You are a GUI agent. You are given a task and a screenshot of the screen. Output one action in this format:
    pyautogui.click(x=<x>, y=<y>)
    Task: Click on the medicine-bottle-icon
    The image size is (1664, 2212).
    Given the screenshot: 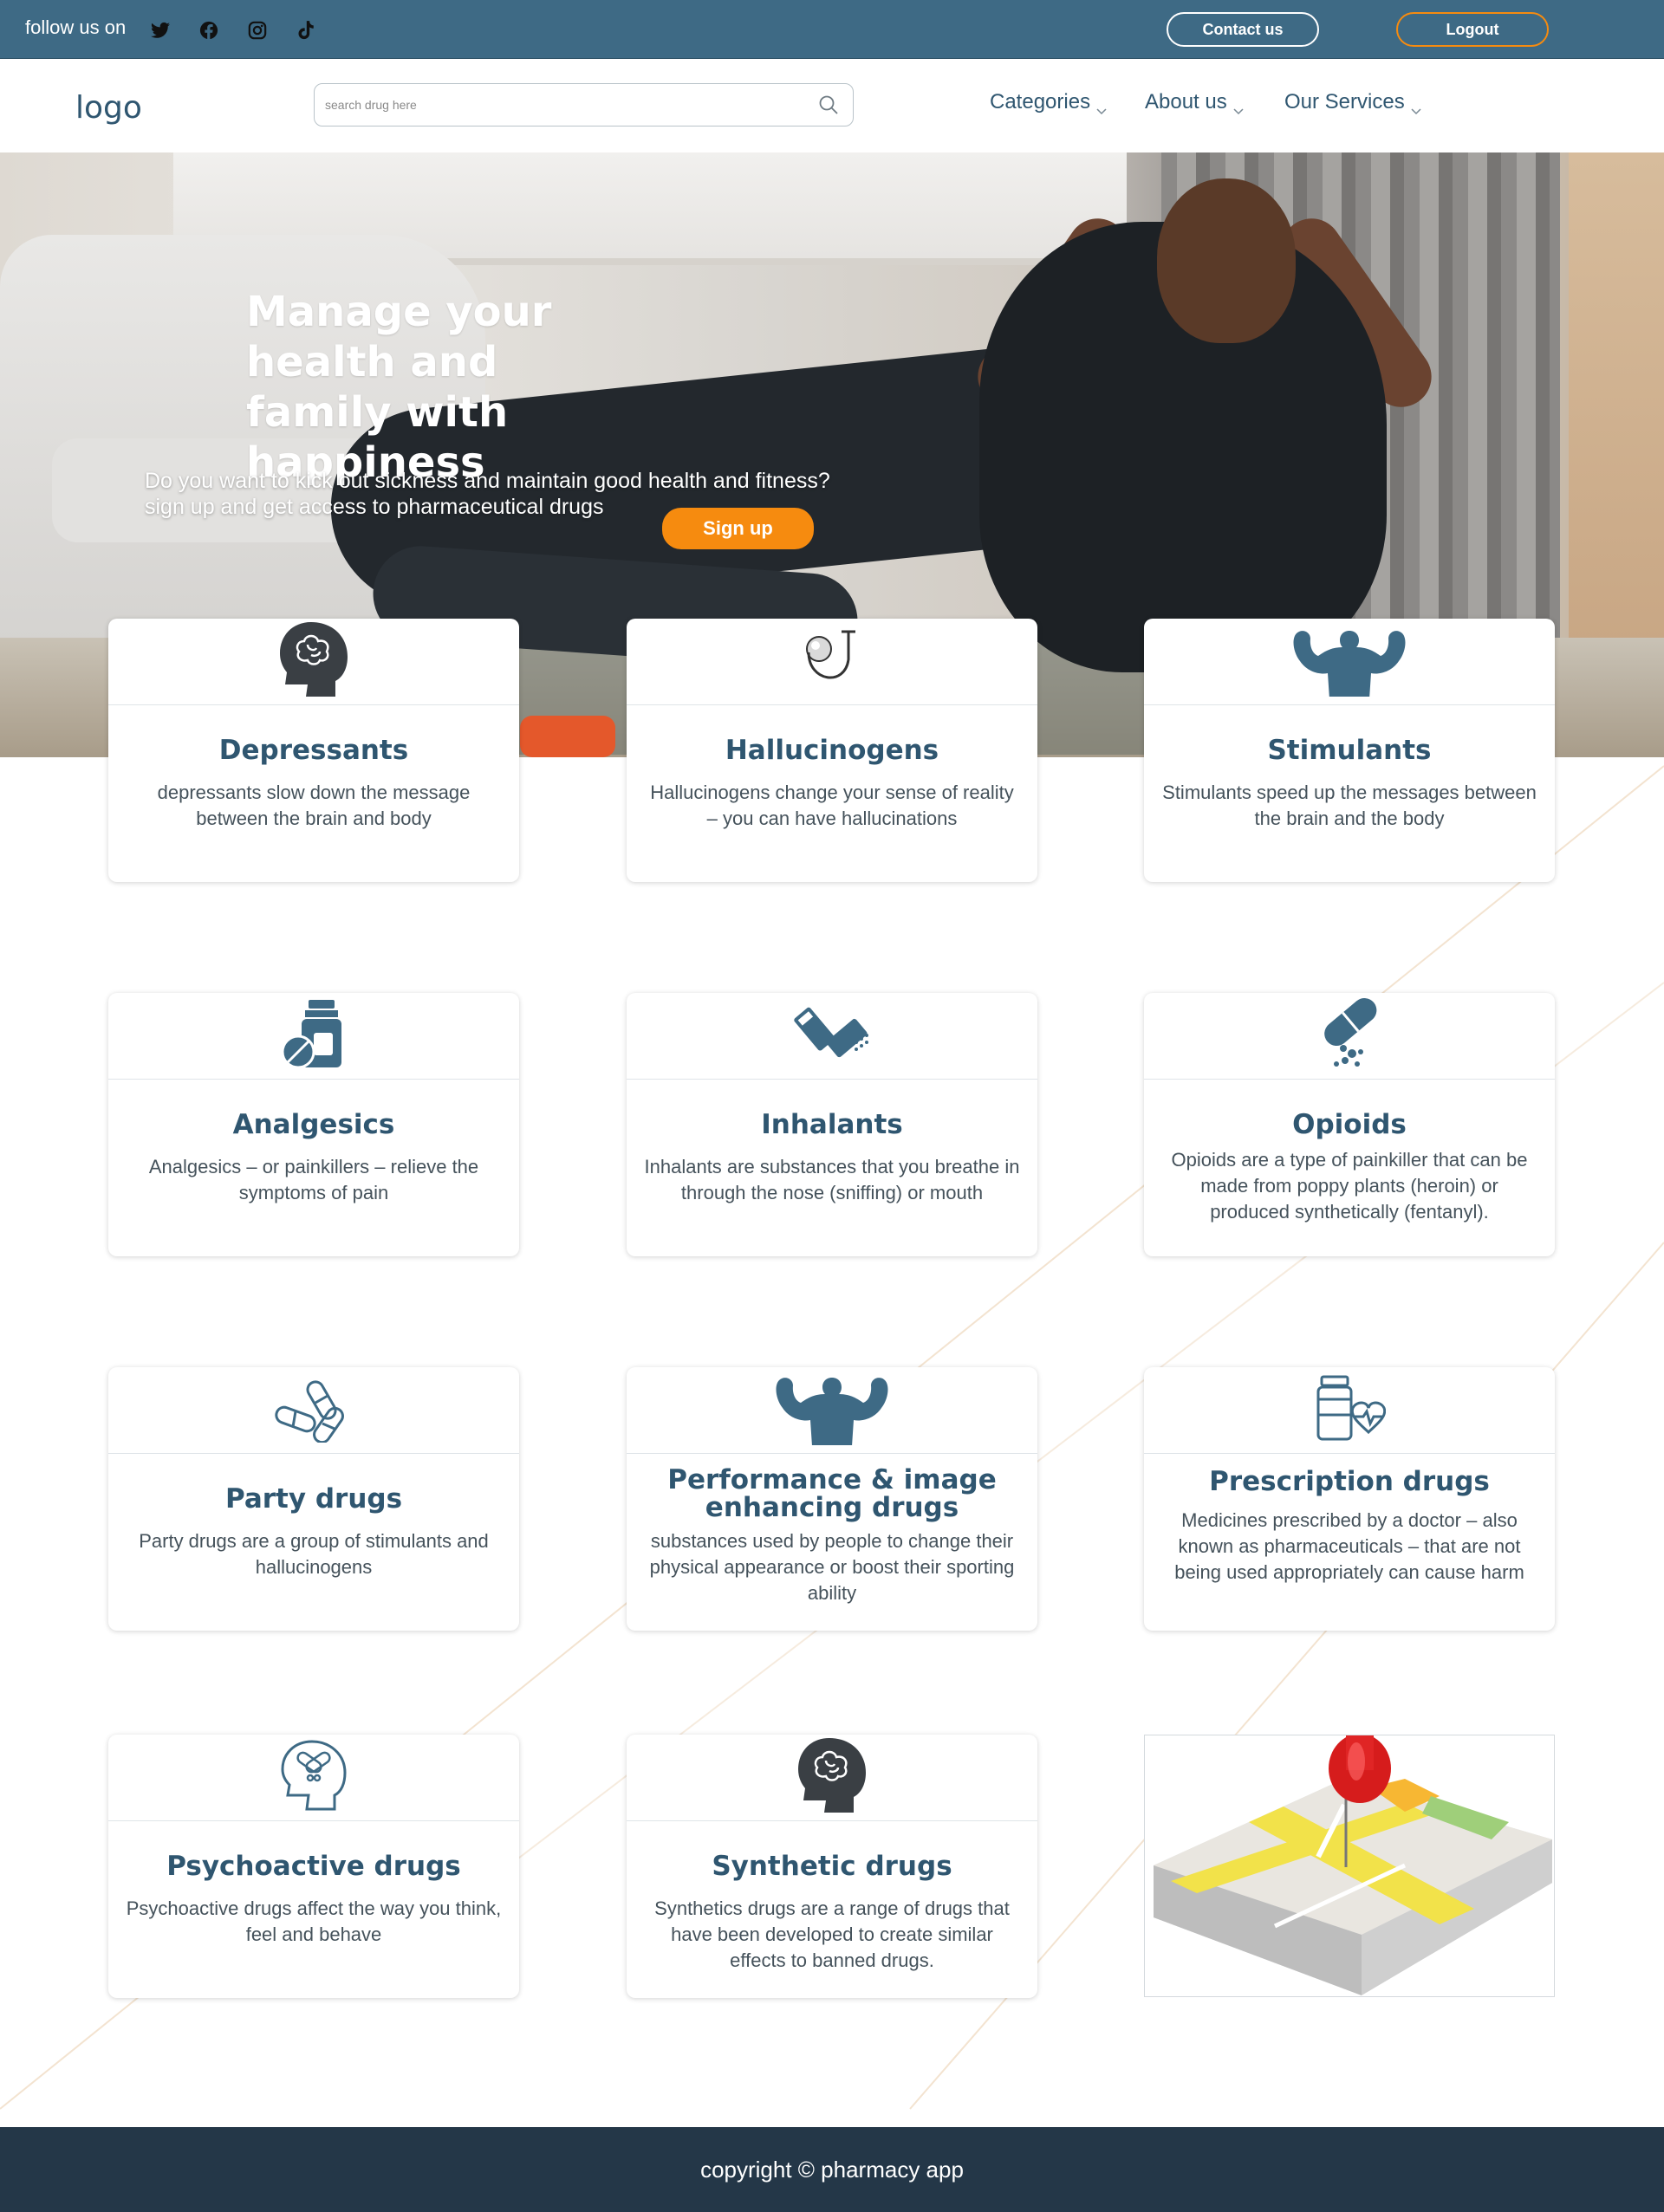 What is the action you would take?
    pyautogui.click(x=313, y=1036)
    